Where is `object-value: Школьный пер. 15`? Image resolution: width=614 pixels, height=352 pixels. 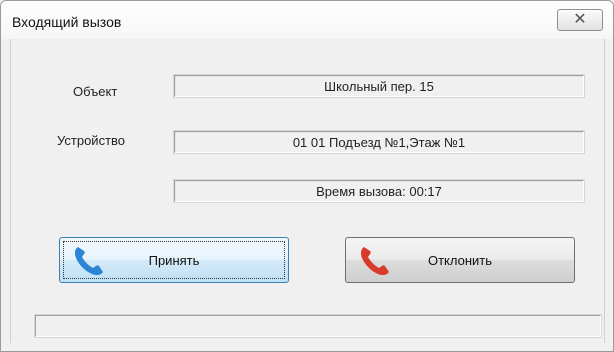
object-value: Школьный пер. 15 is located at coordinates (379, 86).